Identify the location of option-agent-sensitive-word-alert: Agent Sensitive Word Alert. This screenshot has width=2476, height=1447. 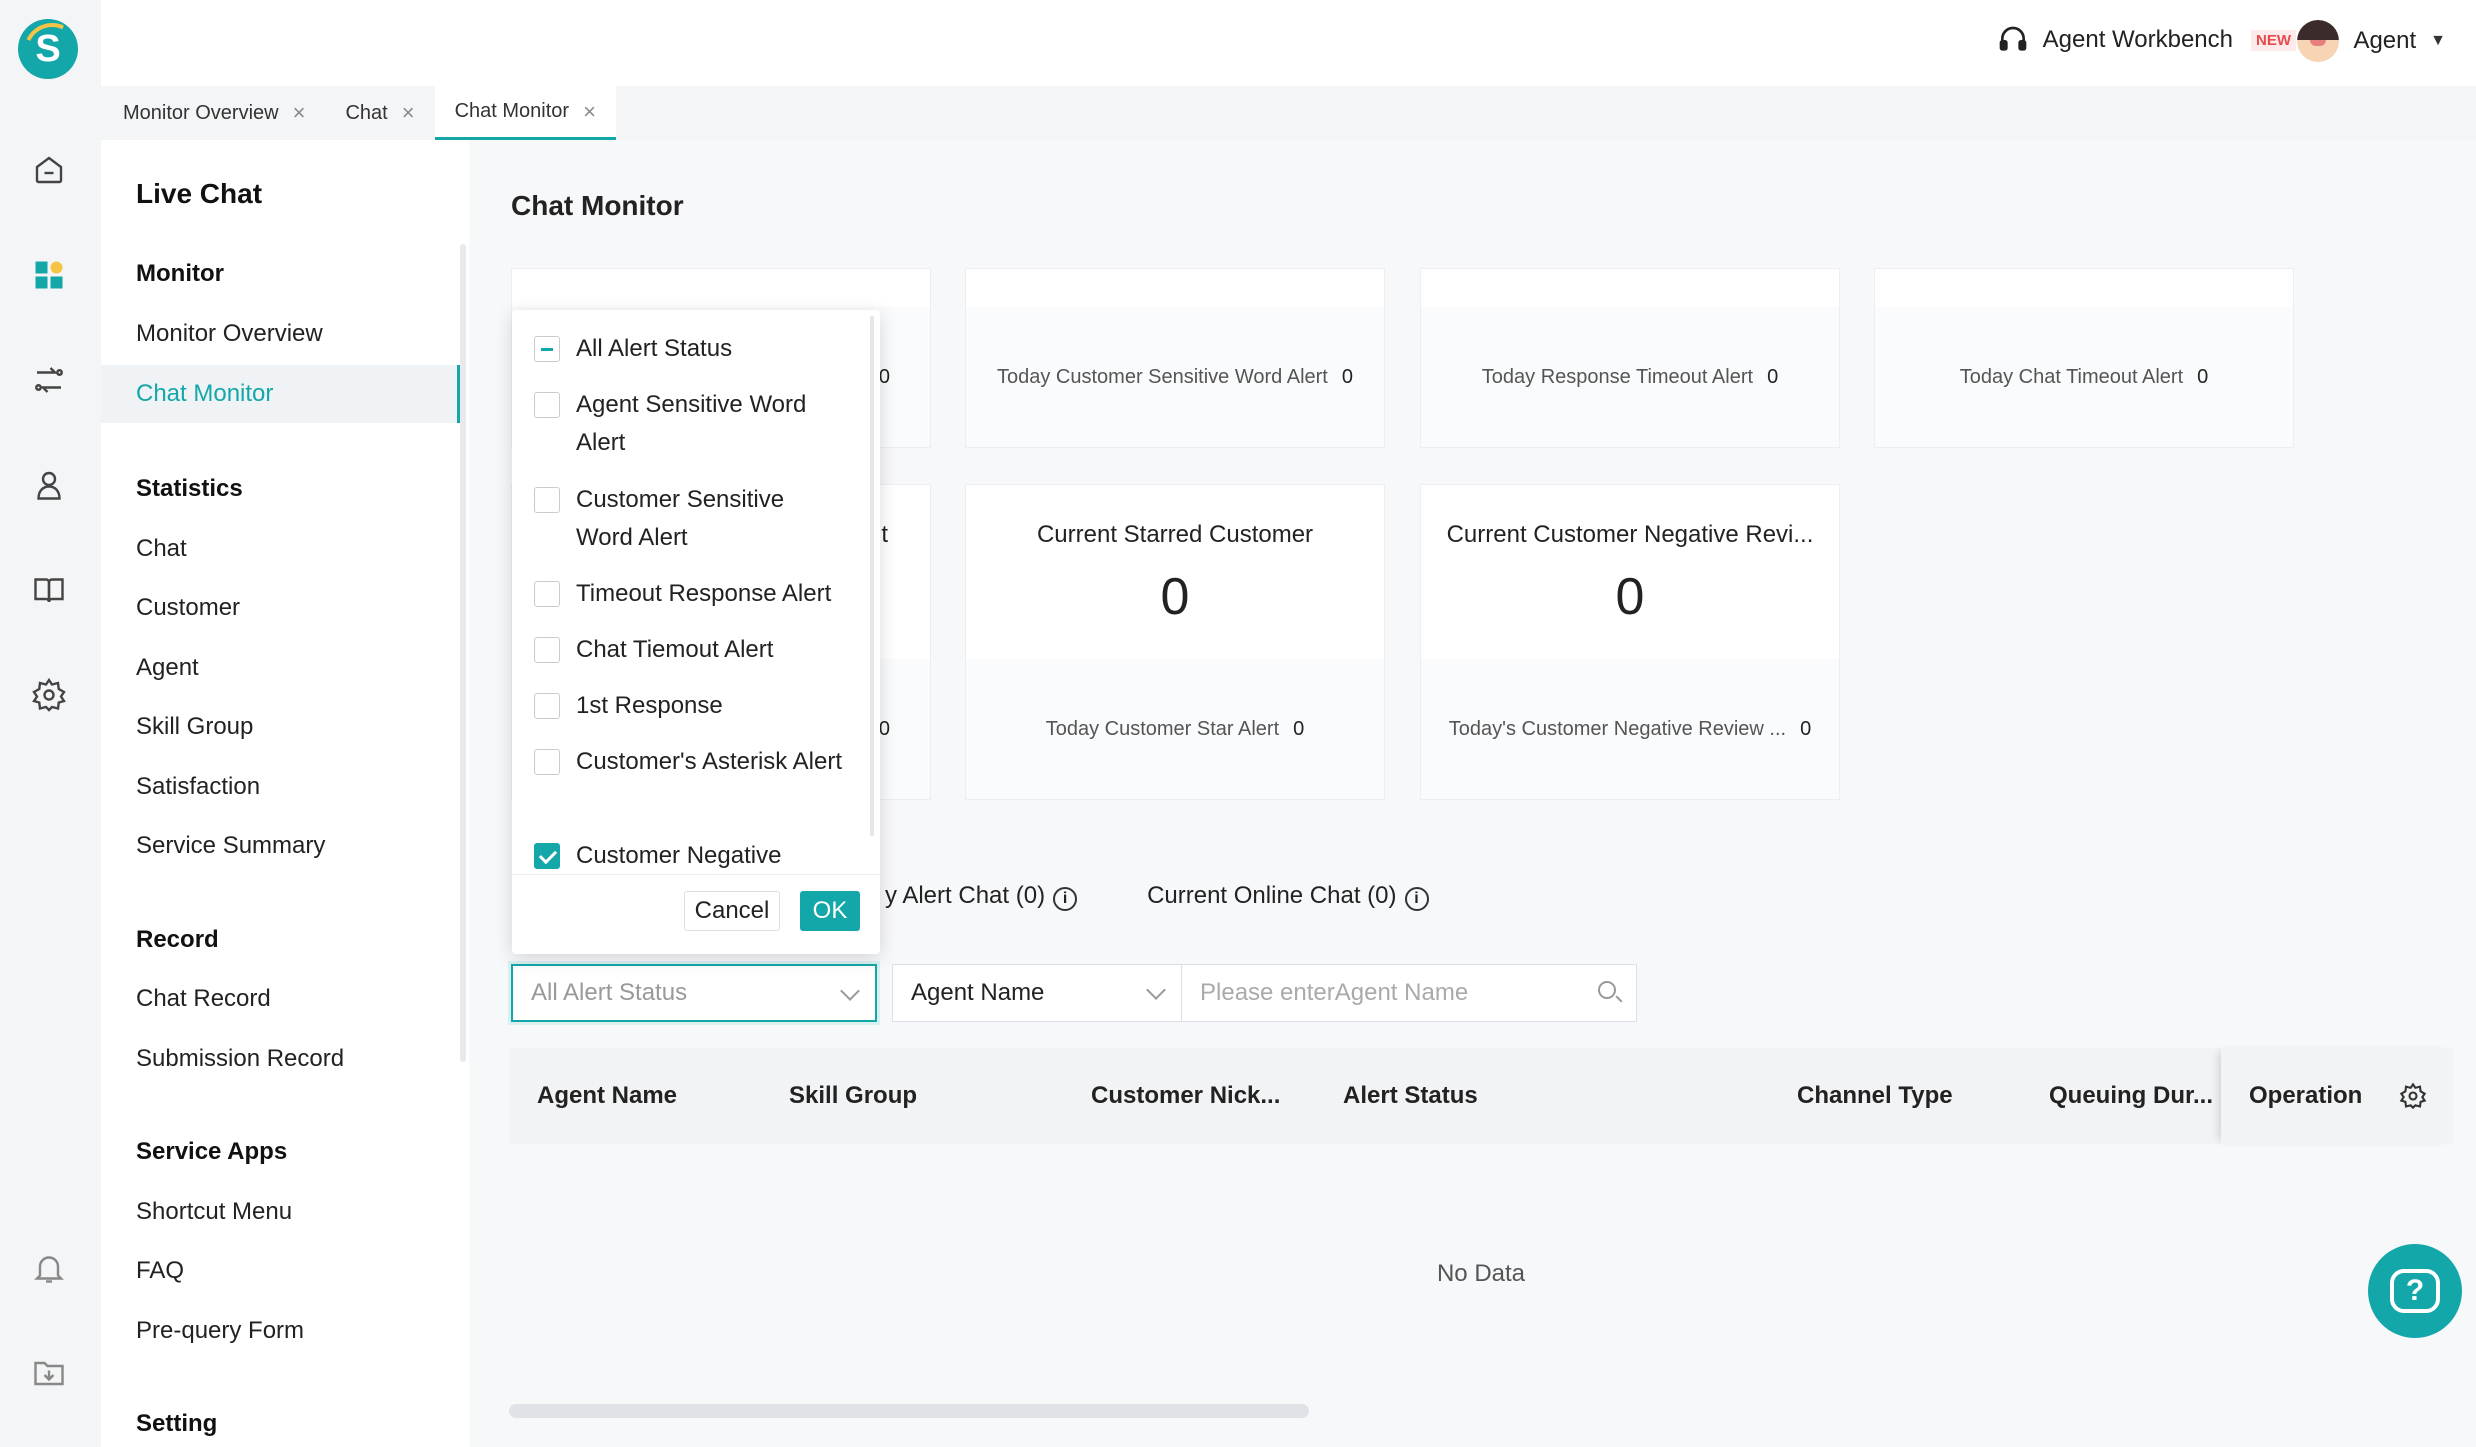
(689, 424).